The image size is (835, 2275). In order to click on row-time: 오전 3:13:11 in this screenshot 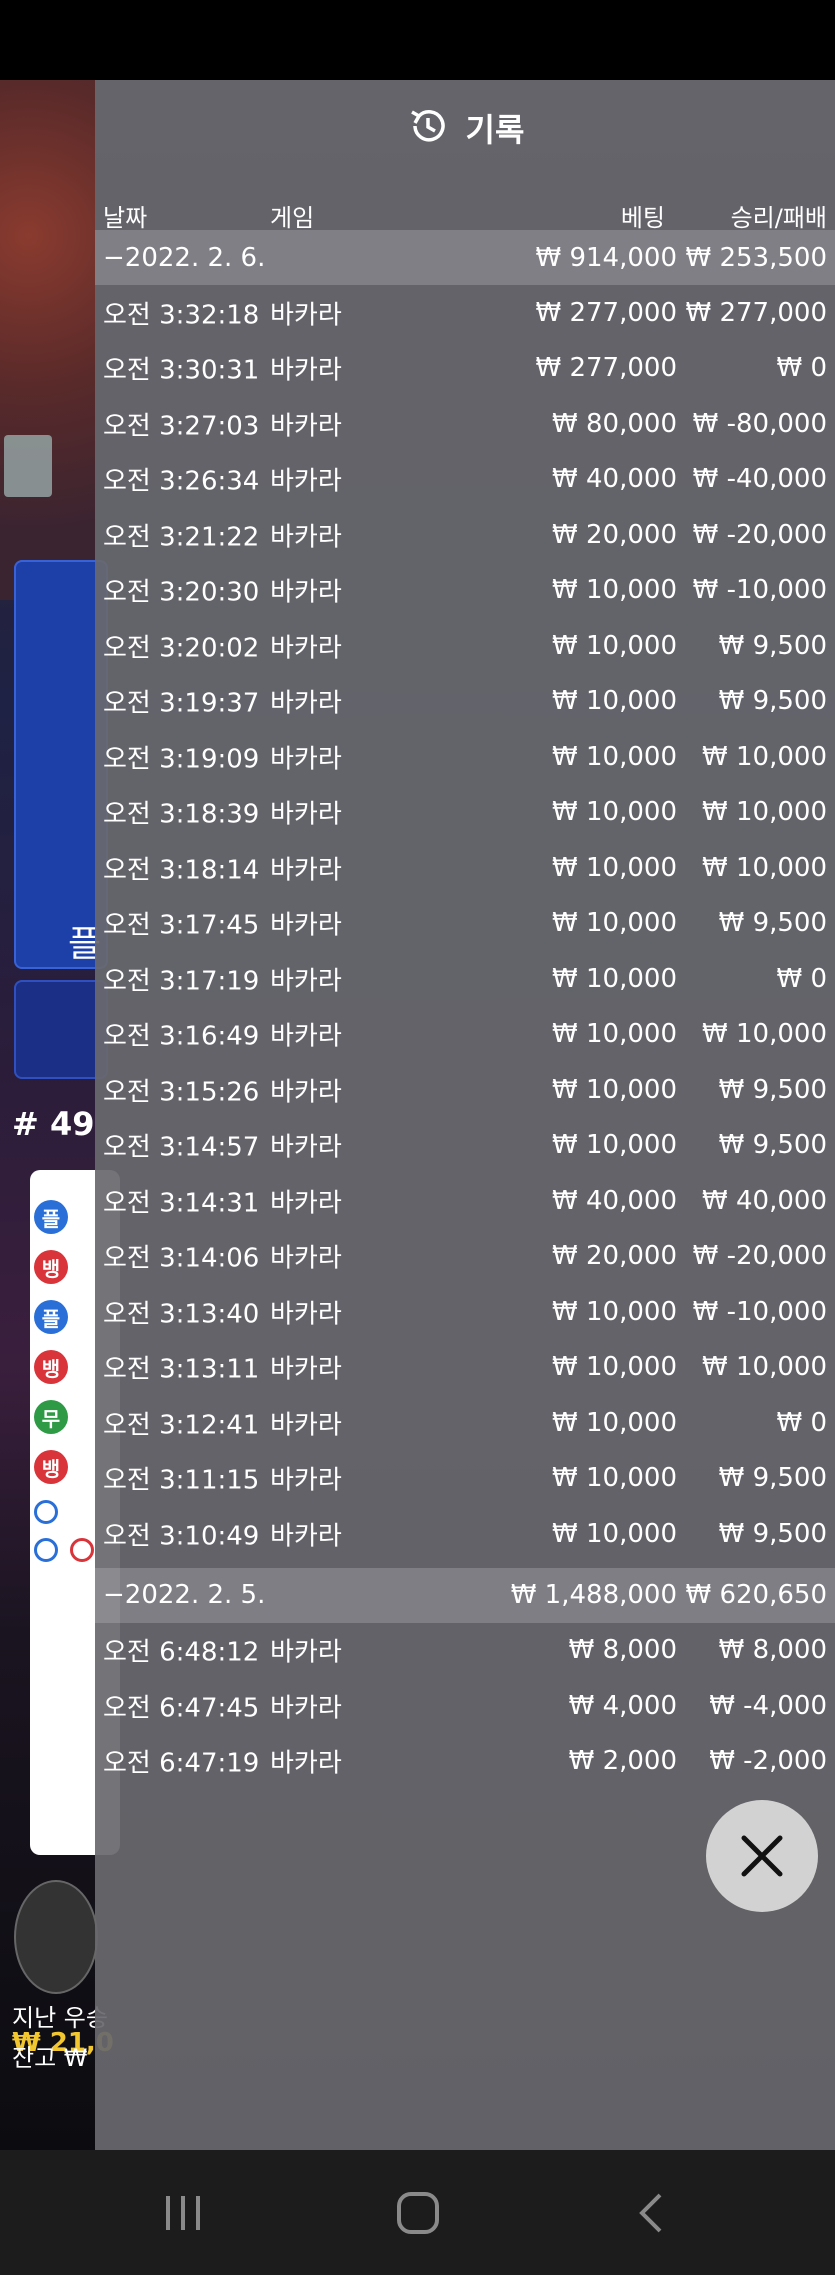, I will do `click(181, 1369)`.